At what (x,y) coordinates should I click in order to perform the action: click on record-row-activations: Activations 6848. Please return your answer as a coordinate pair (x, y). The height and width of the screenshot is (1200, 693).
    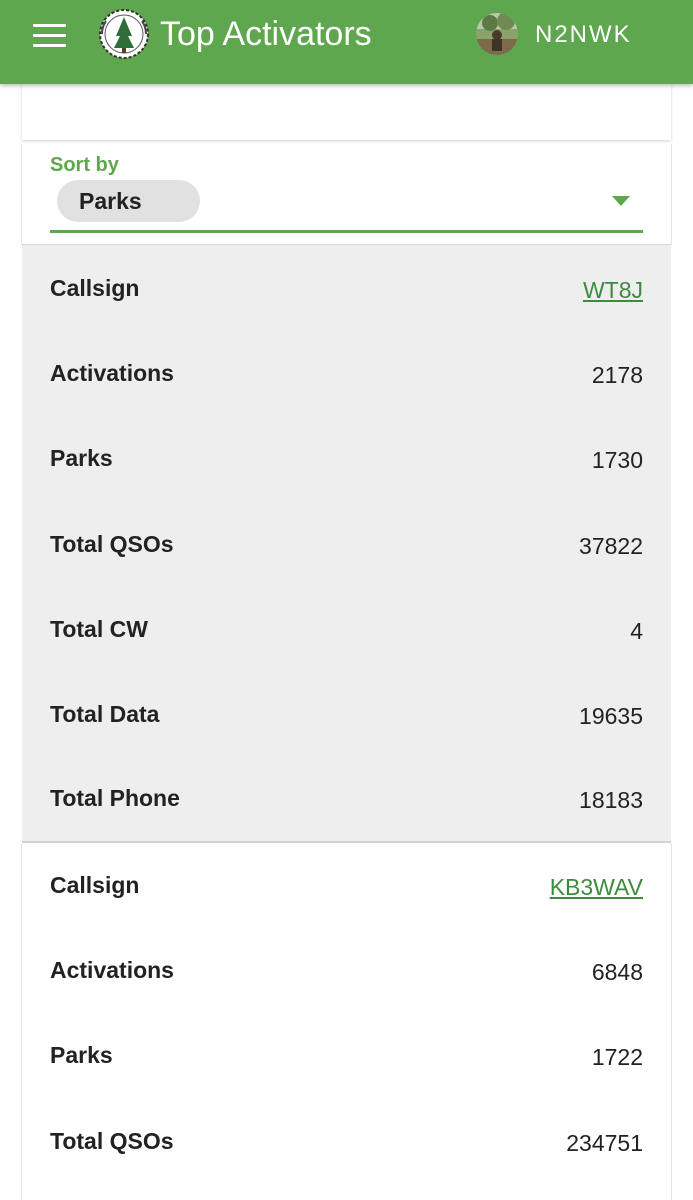
    Looking at the image, I should click on (346, 970).